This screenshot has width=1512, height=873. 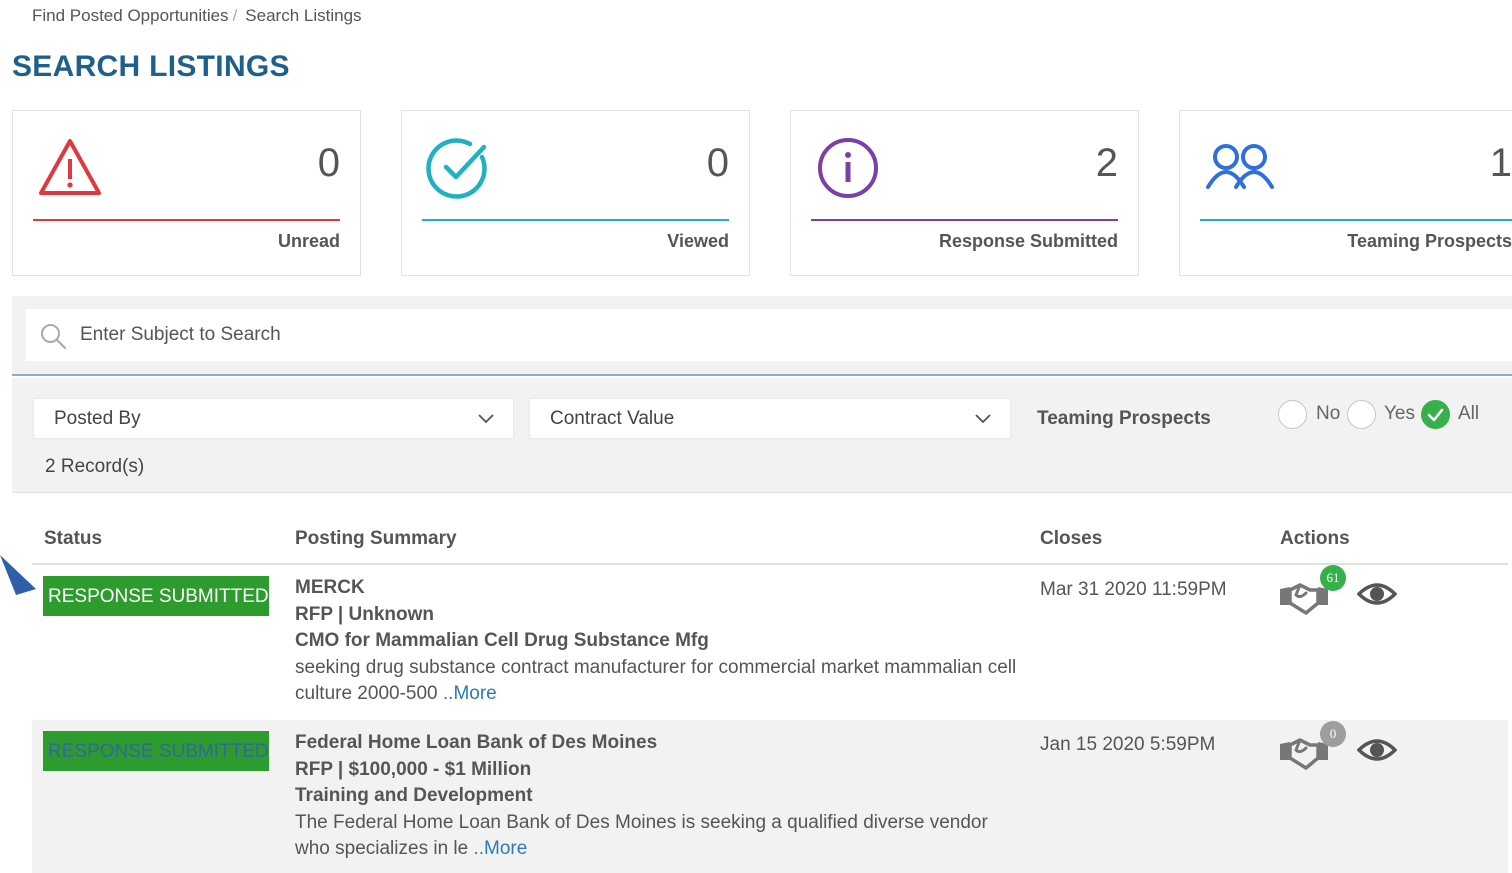 I want to click on card-teaming-prospects: 1 Teaming Prospects, so click(x=1345, y=193).